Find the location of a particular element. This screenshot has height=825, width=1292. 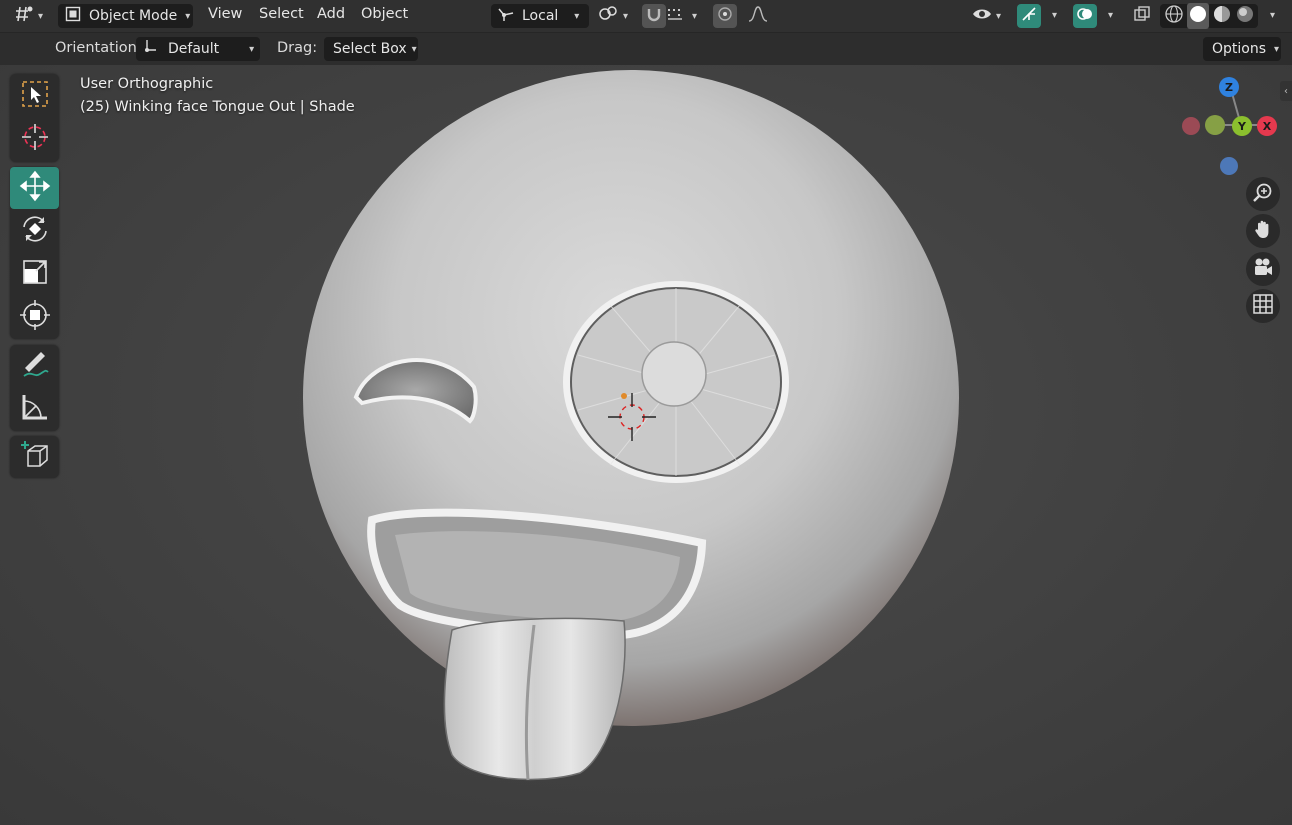

proportional-edit-toggle is located at coordinates (725, 16).